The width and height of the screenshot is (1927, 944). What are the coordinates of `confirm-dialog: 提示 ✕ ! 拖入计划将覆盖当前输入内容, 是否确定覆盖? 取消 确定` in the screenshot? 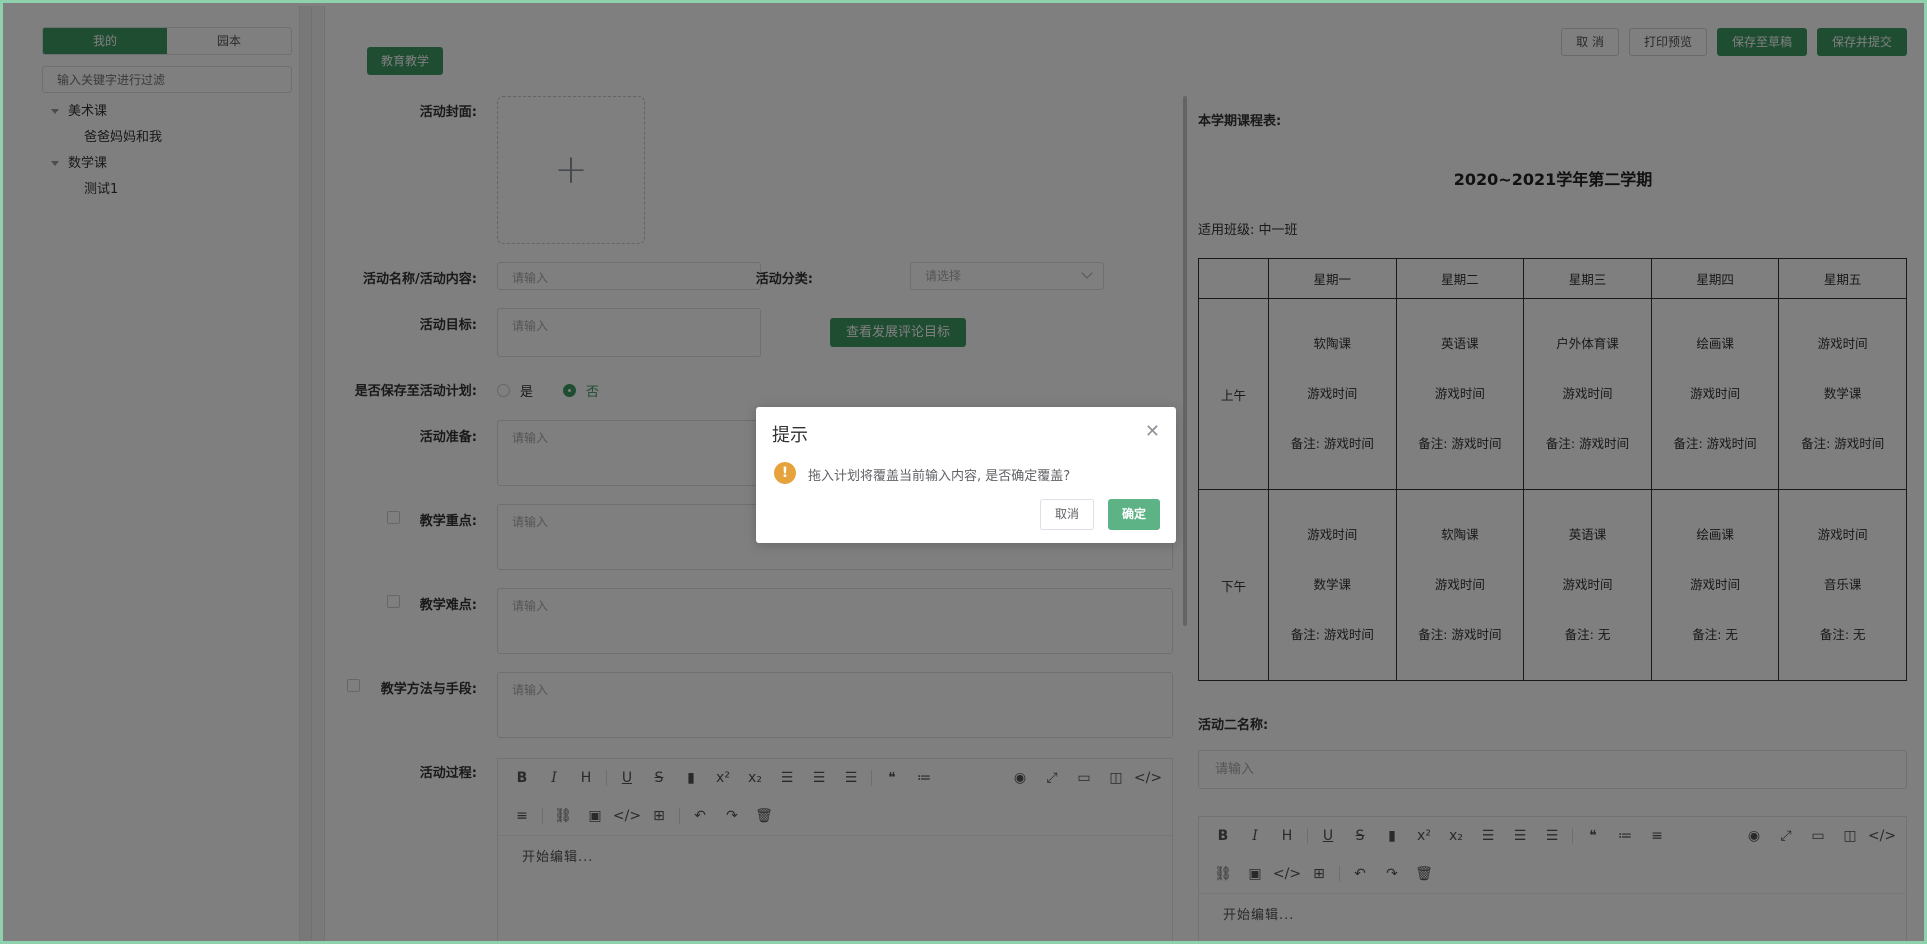 It's located at (966, 475).